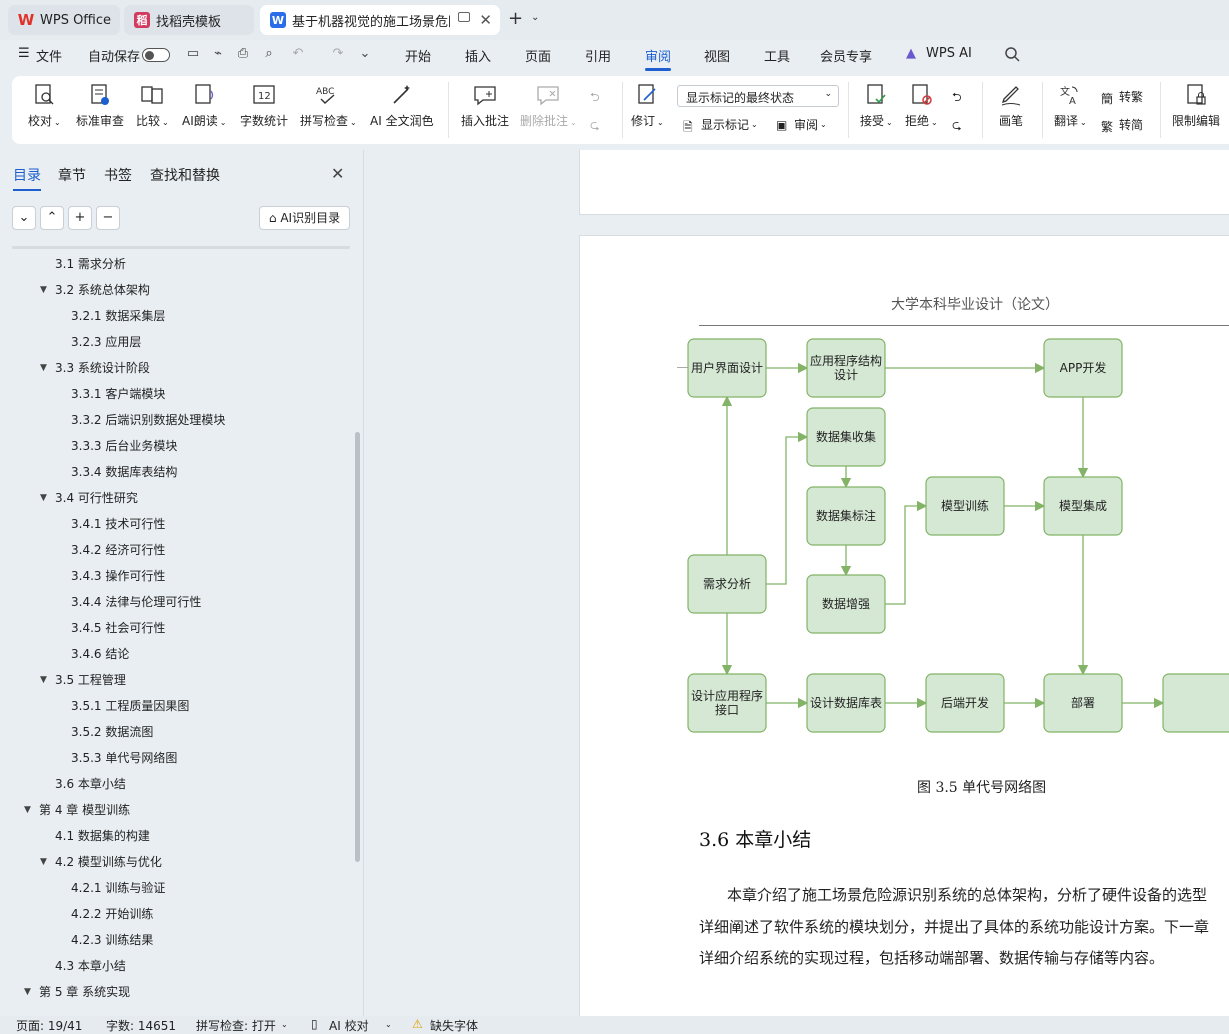 The height and width of the screenshot is (1034, 1229). What do you see at coordinates (777, 55) in the screenshot?
I see `menu-tools: 工具` at bounding box center [777, 55].